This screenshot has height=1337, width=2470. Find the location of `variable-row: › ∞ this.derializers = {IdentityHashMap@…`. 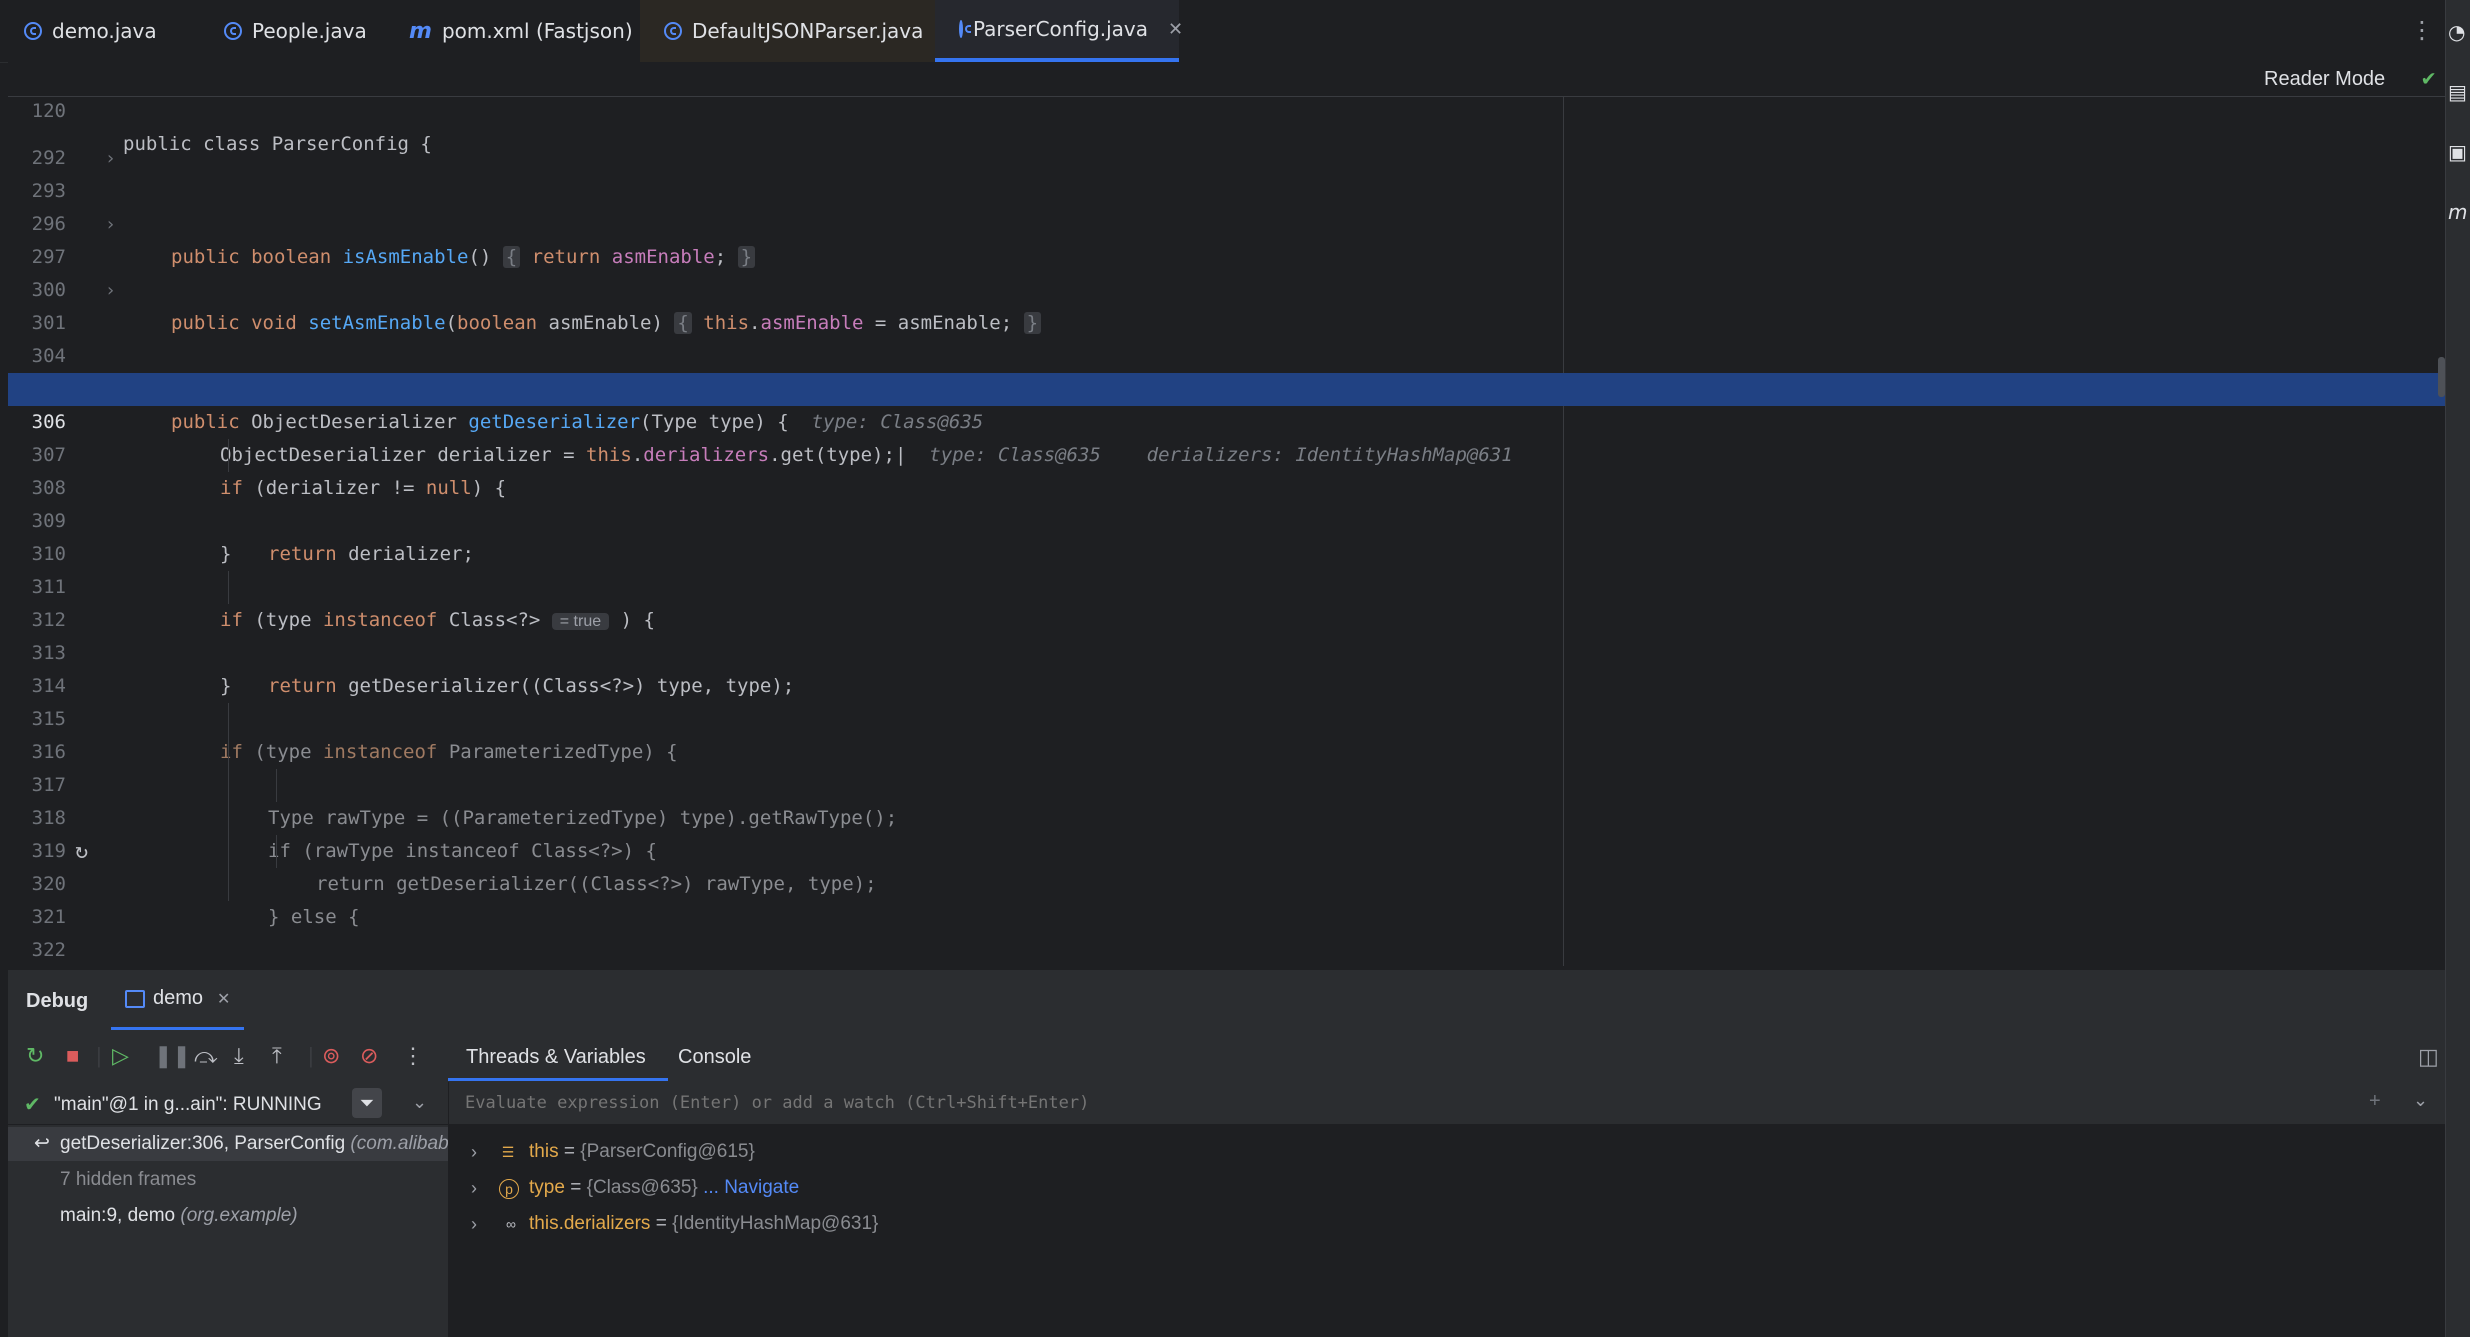

variable-row: › ∞ this.derializers = {IdentityHashMap@… is located at coordinates (1447, 1224).